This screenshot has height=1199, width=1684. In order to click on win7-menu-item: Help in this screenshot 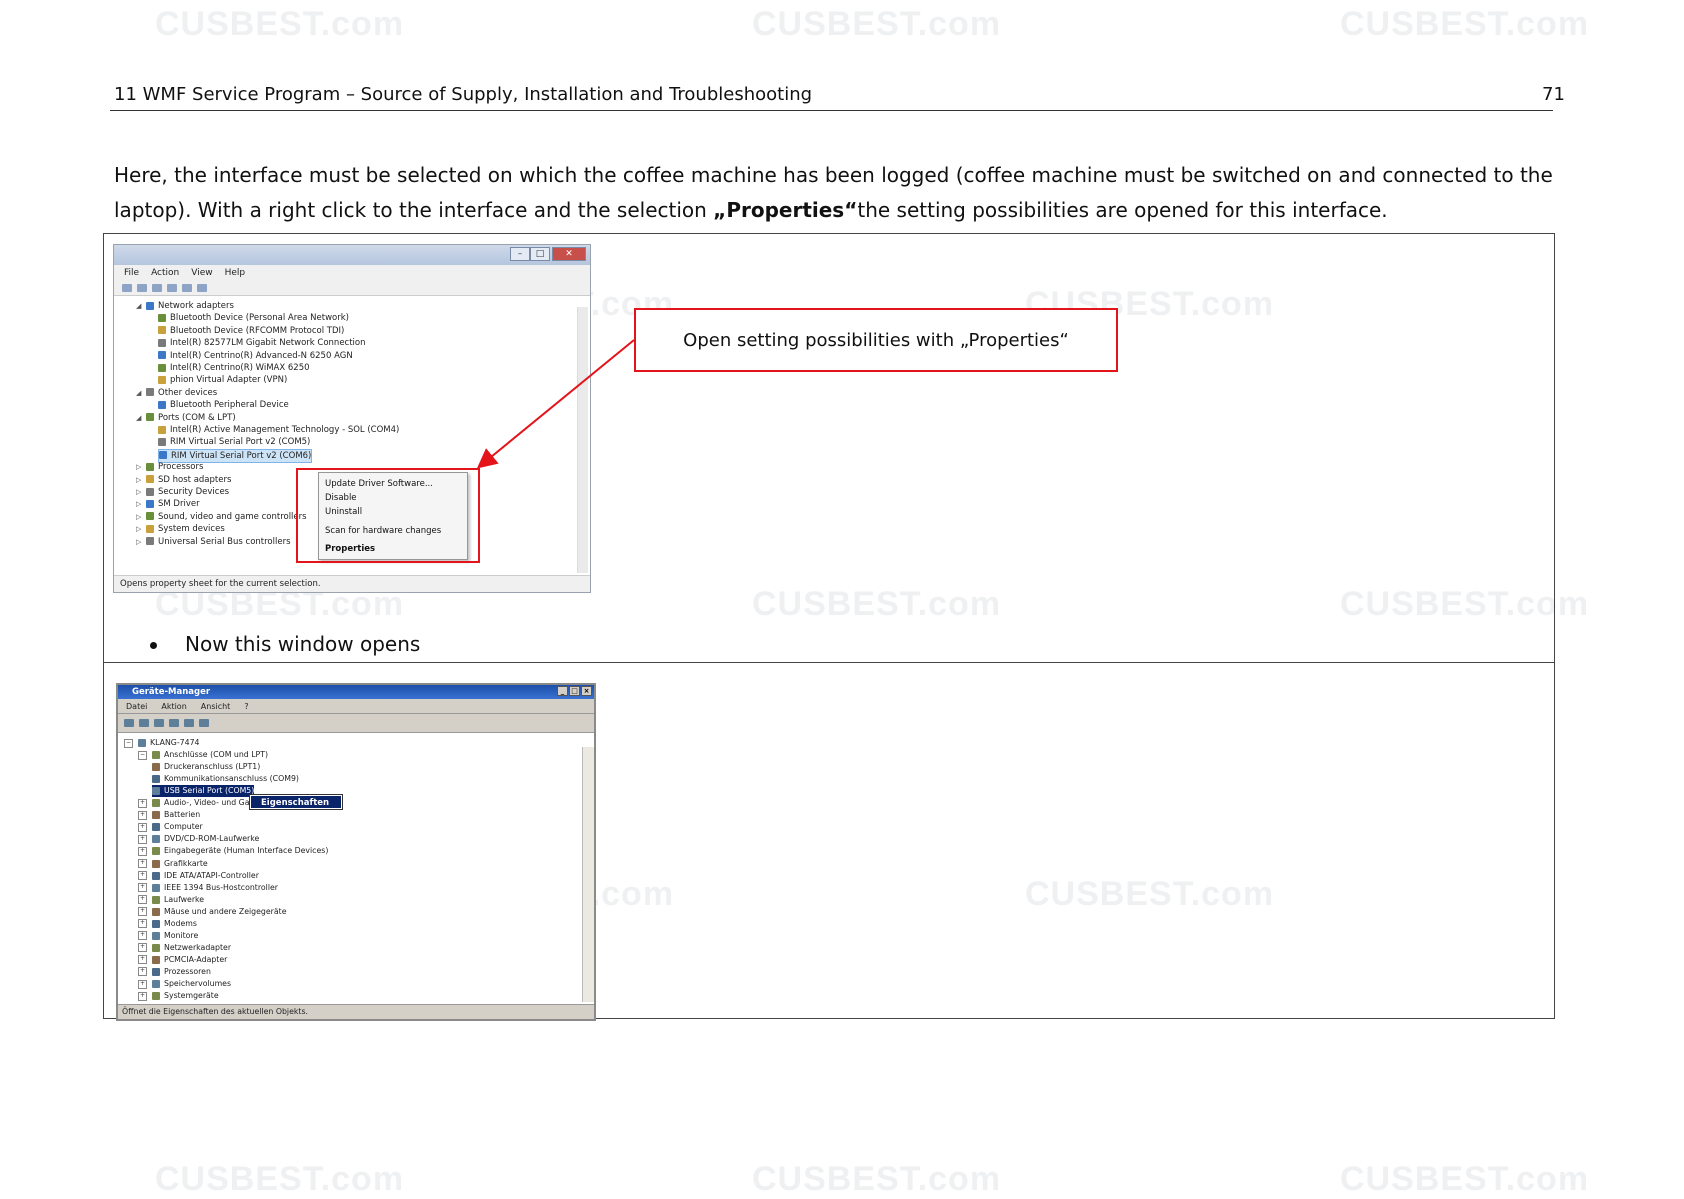, I will do `click(235, 273)`.